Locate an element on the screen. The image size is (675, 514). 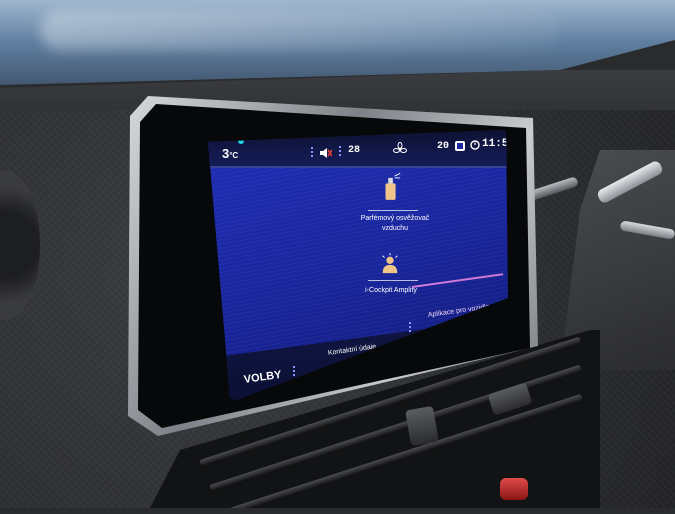
temperature-unit: °C is located at coordinates (234, 155).